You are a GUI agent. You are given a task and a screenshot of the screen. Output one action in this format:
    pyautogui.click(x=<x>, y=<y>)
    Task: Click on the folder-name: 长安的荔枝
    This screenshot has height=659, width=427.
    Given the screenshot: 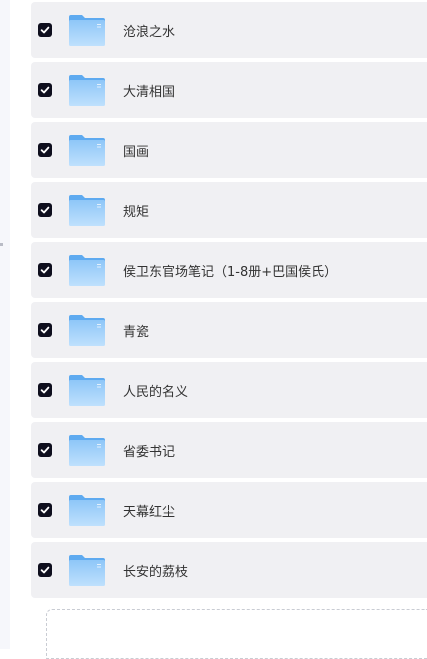 What is the action you would take?
    pyautogui.click(x=155, y=570)
    